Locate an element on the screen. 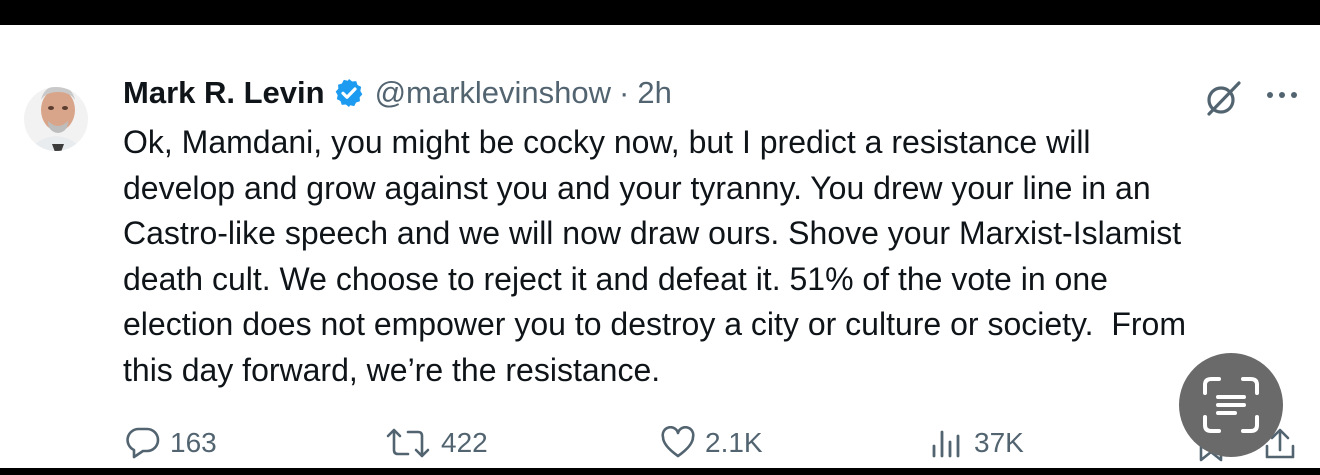  views-icon is located at coordinates (946, 444).